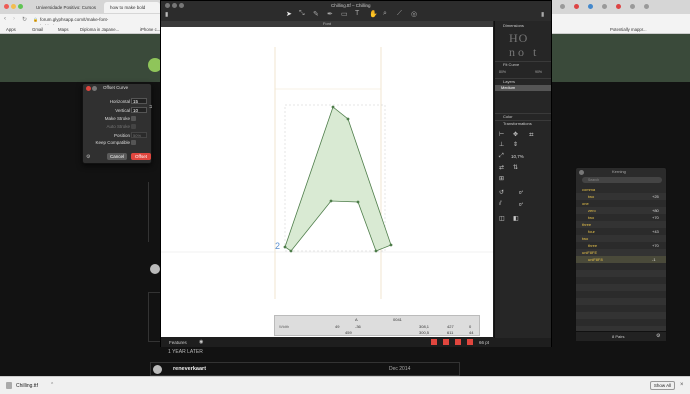 The image size is (690, 394). Describe the element at coordinates (501, 178) in the screenshot. I see `scale-up-icon: ⊞` at that location.